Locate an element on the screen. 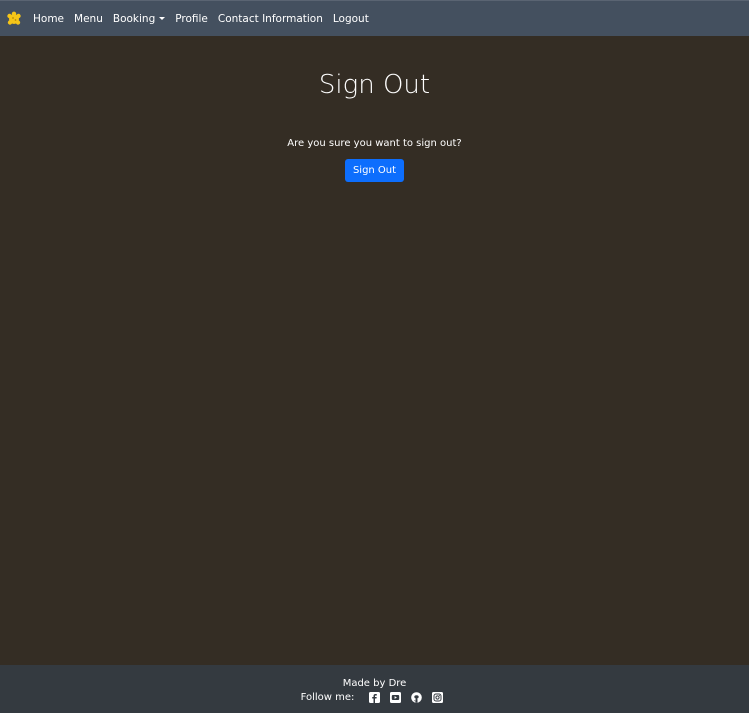  nav-link-contact-information: Contact Information is located at coordinates (270, 19).